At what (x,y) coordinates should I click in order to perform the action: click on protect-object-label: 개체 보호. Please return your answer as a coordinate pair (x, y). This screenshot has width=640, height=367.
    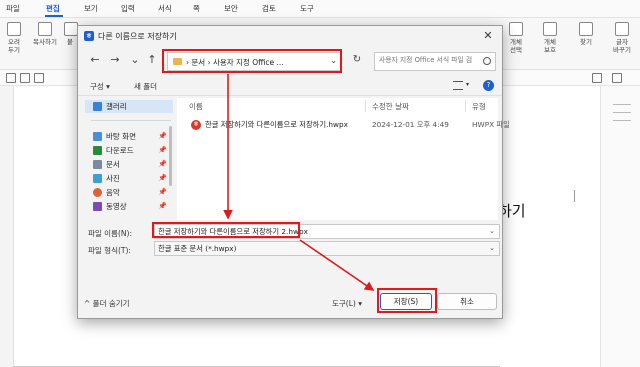
    Looking at the image, I should click on (550, 46).